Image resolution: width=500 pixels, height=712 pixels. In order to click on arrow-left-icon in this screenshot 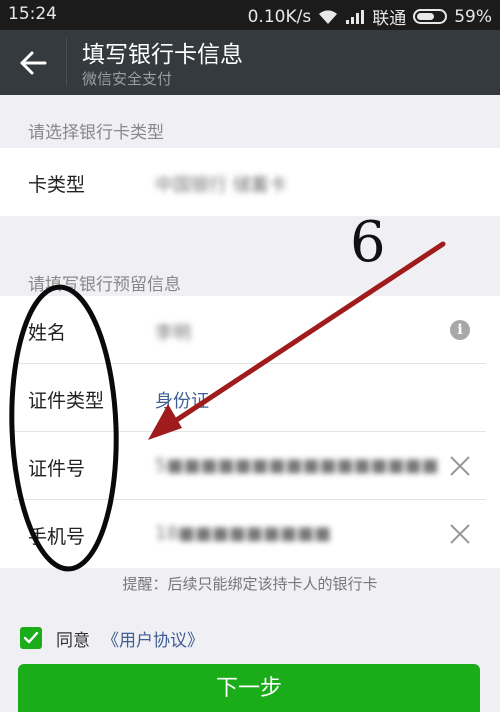, I will do `click(33, 63)`.